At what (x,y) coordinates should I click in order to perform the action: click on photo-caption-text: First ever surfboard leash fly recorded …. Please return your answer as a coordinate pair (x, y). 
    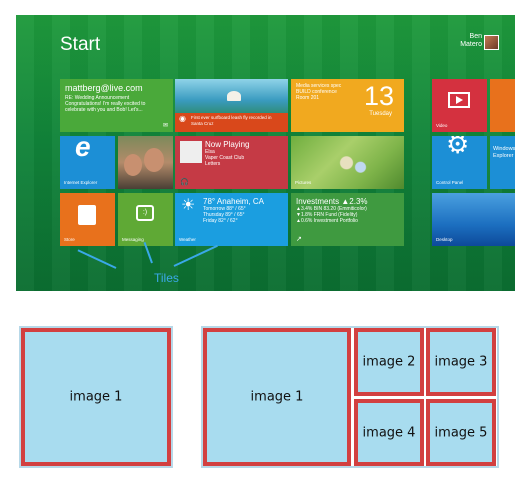
    Looking at the image, I should click on (231, 120).